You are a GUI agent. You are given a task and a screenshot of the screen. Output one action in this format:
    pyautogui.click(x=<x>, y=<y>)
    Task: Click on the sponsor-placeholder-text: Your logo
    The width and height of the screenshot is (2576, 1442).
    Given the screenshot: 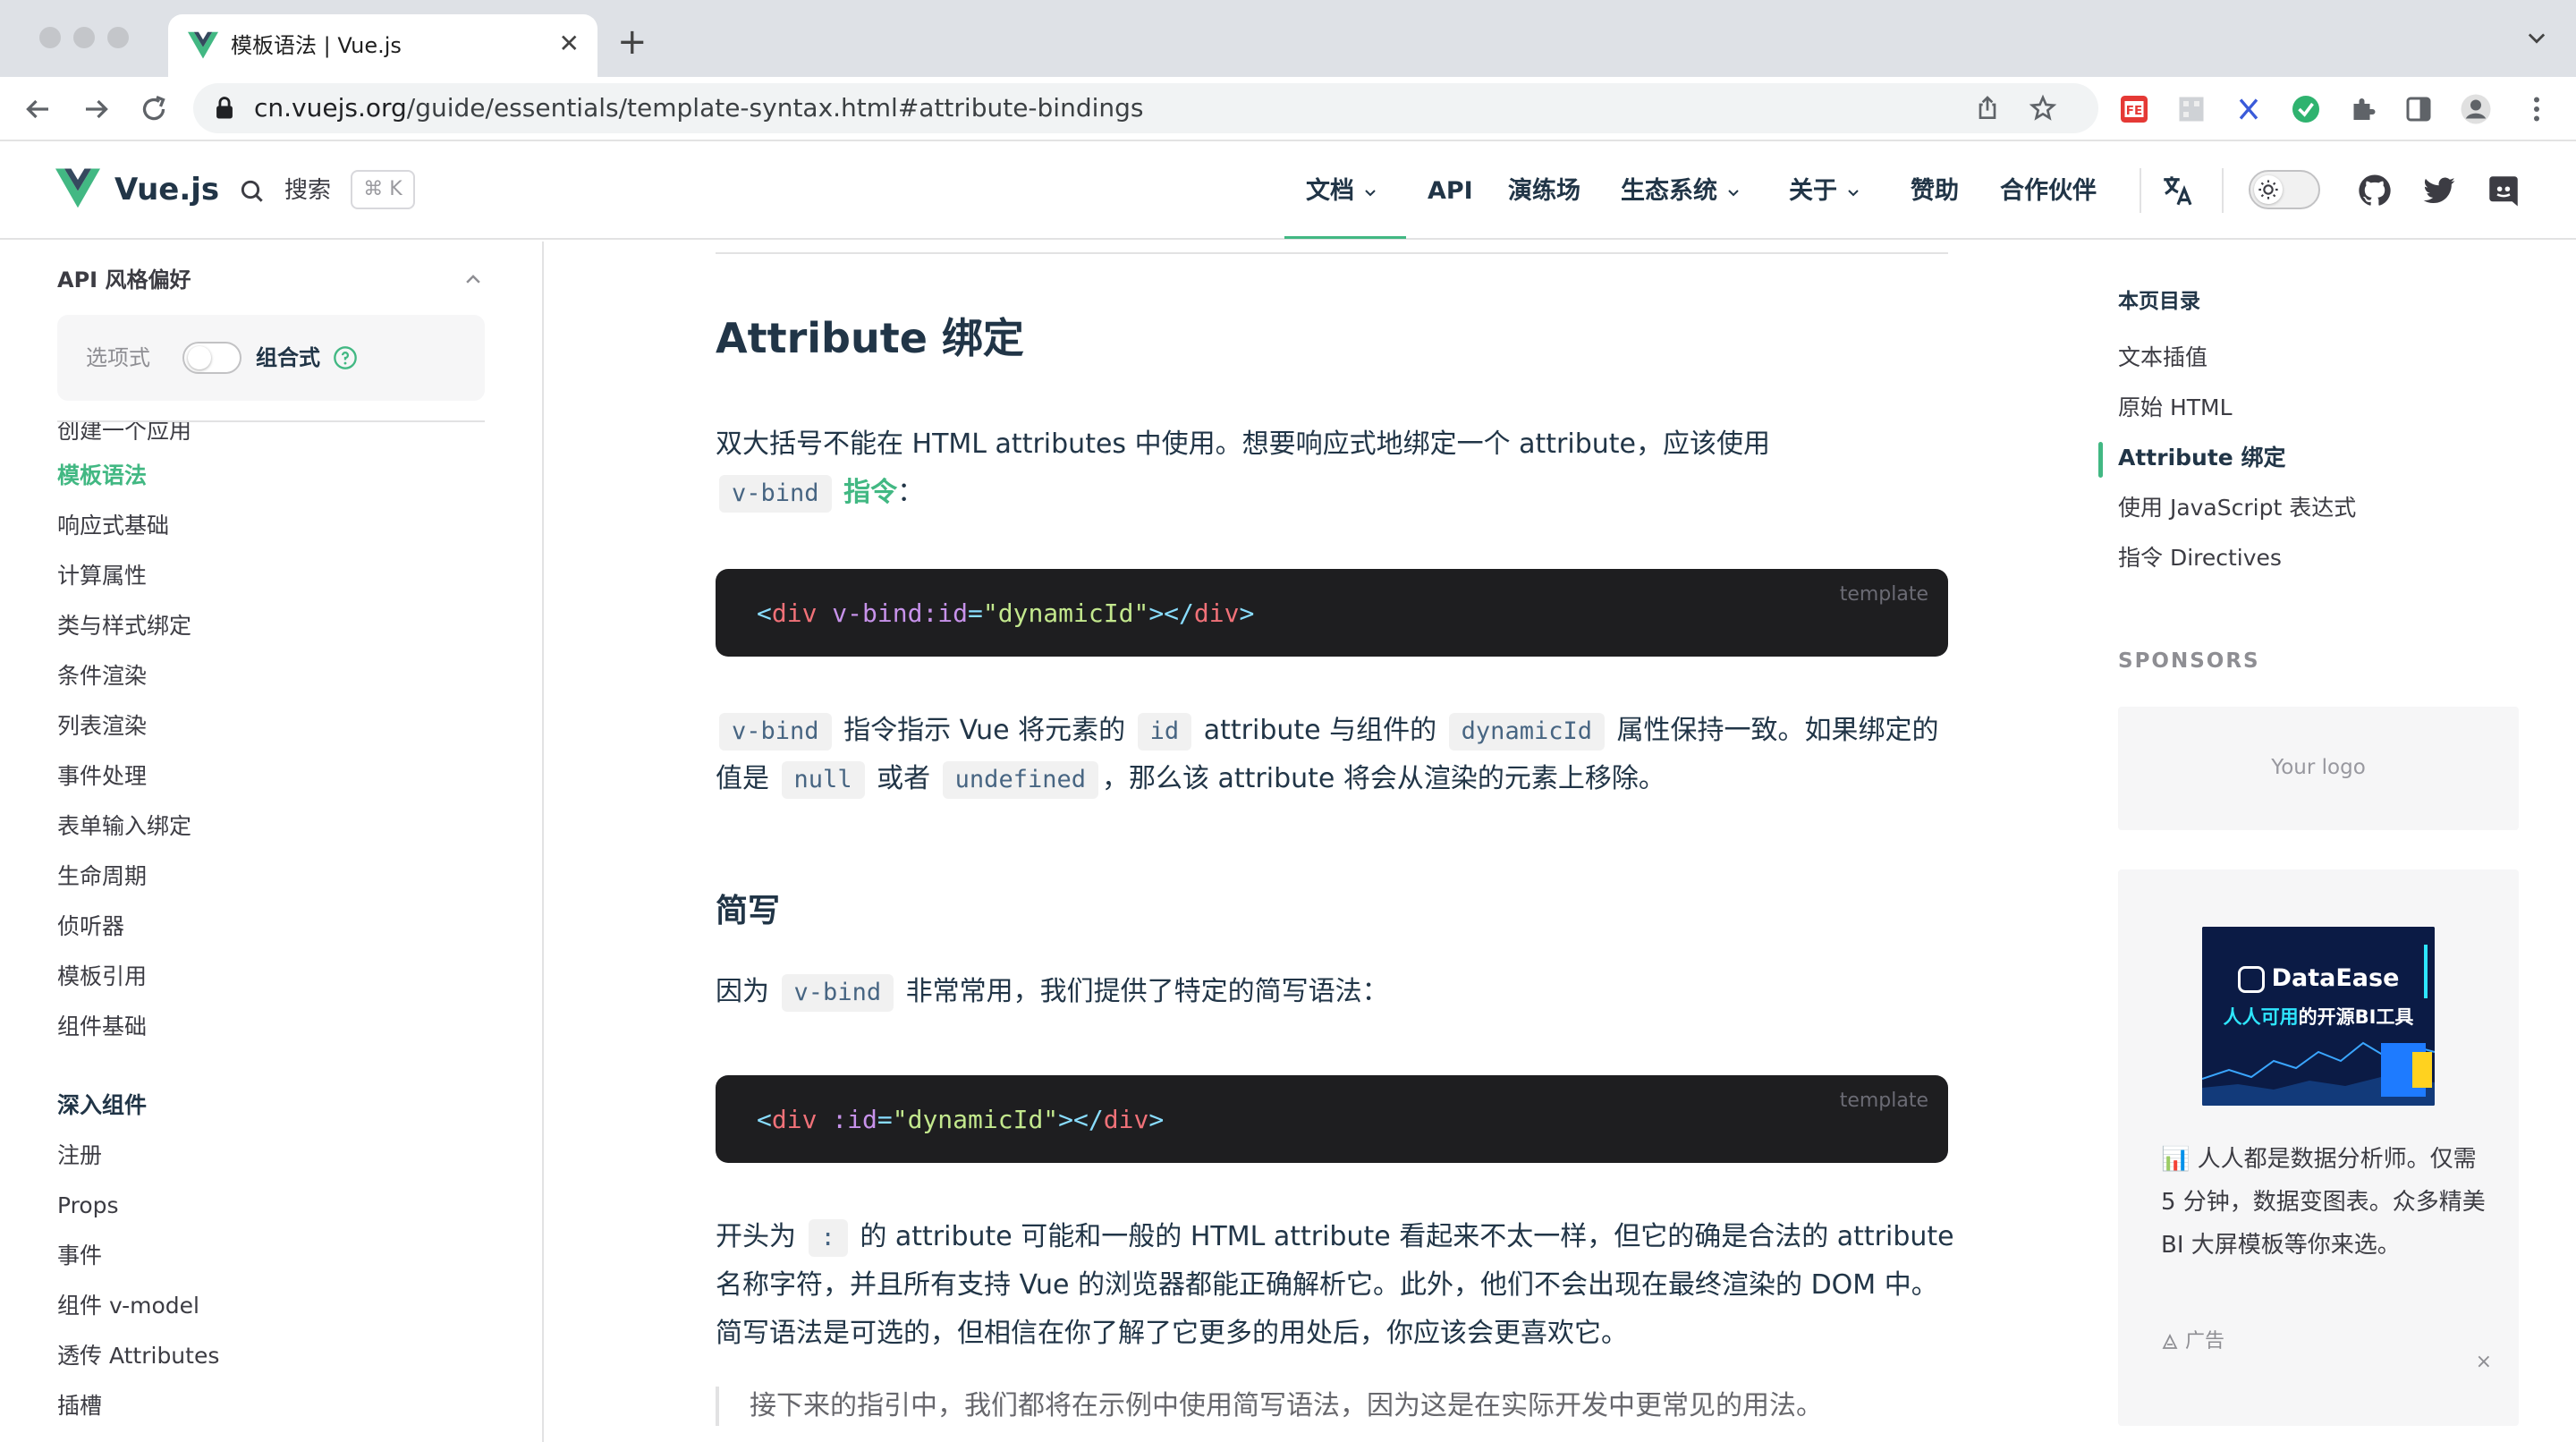 What is the action you would take?
    pyautogui.click(x=2318, y=767)
    